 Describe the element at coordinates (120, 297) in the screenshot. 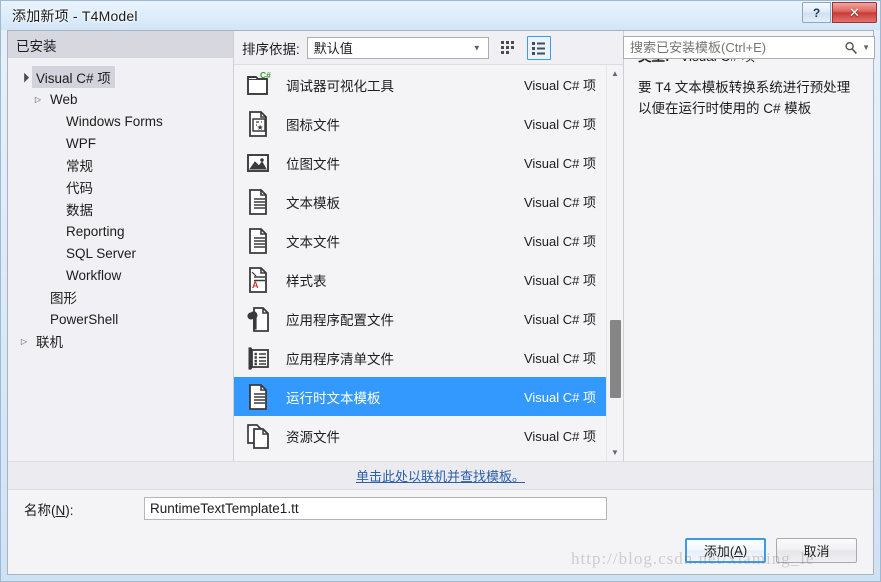

I see `tree-item-10: 图形` at that location.